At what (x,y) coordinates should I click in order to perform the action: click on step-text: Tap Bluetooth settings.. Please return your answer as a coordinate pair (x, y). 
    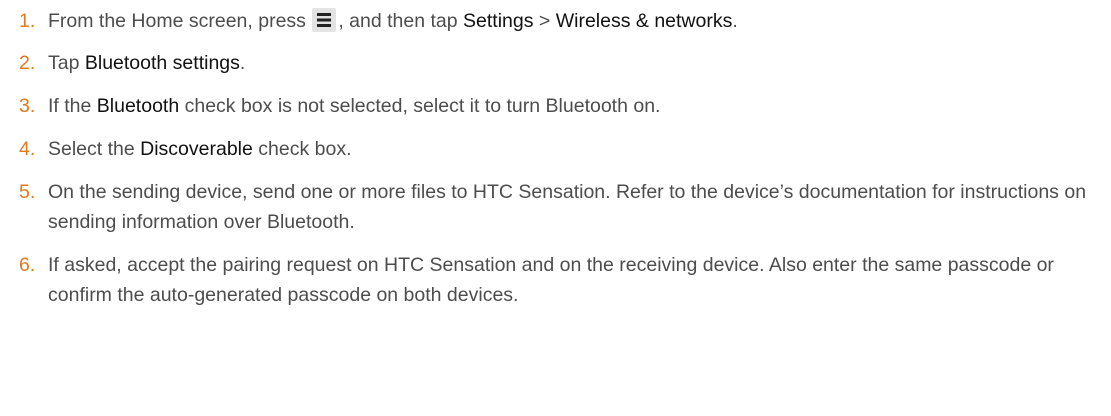
    Looking at the image, I should click on (579, 63).